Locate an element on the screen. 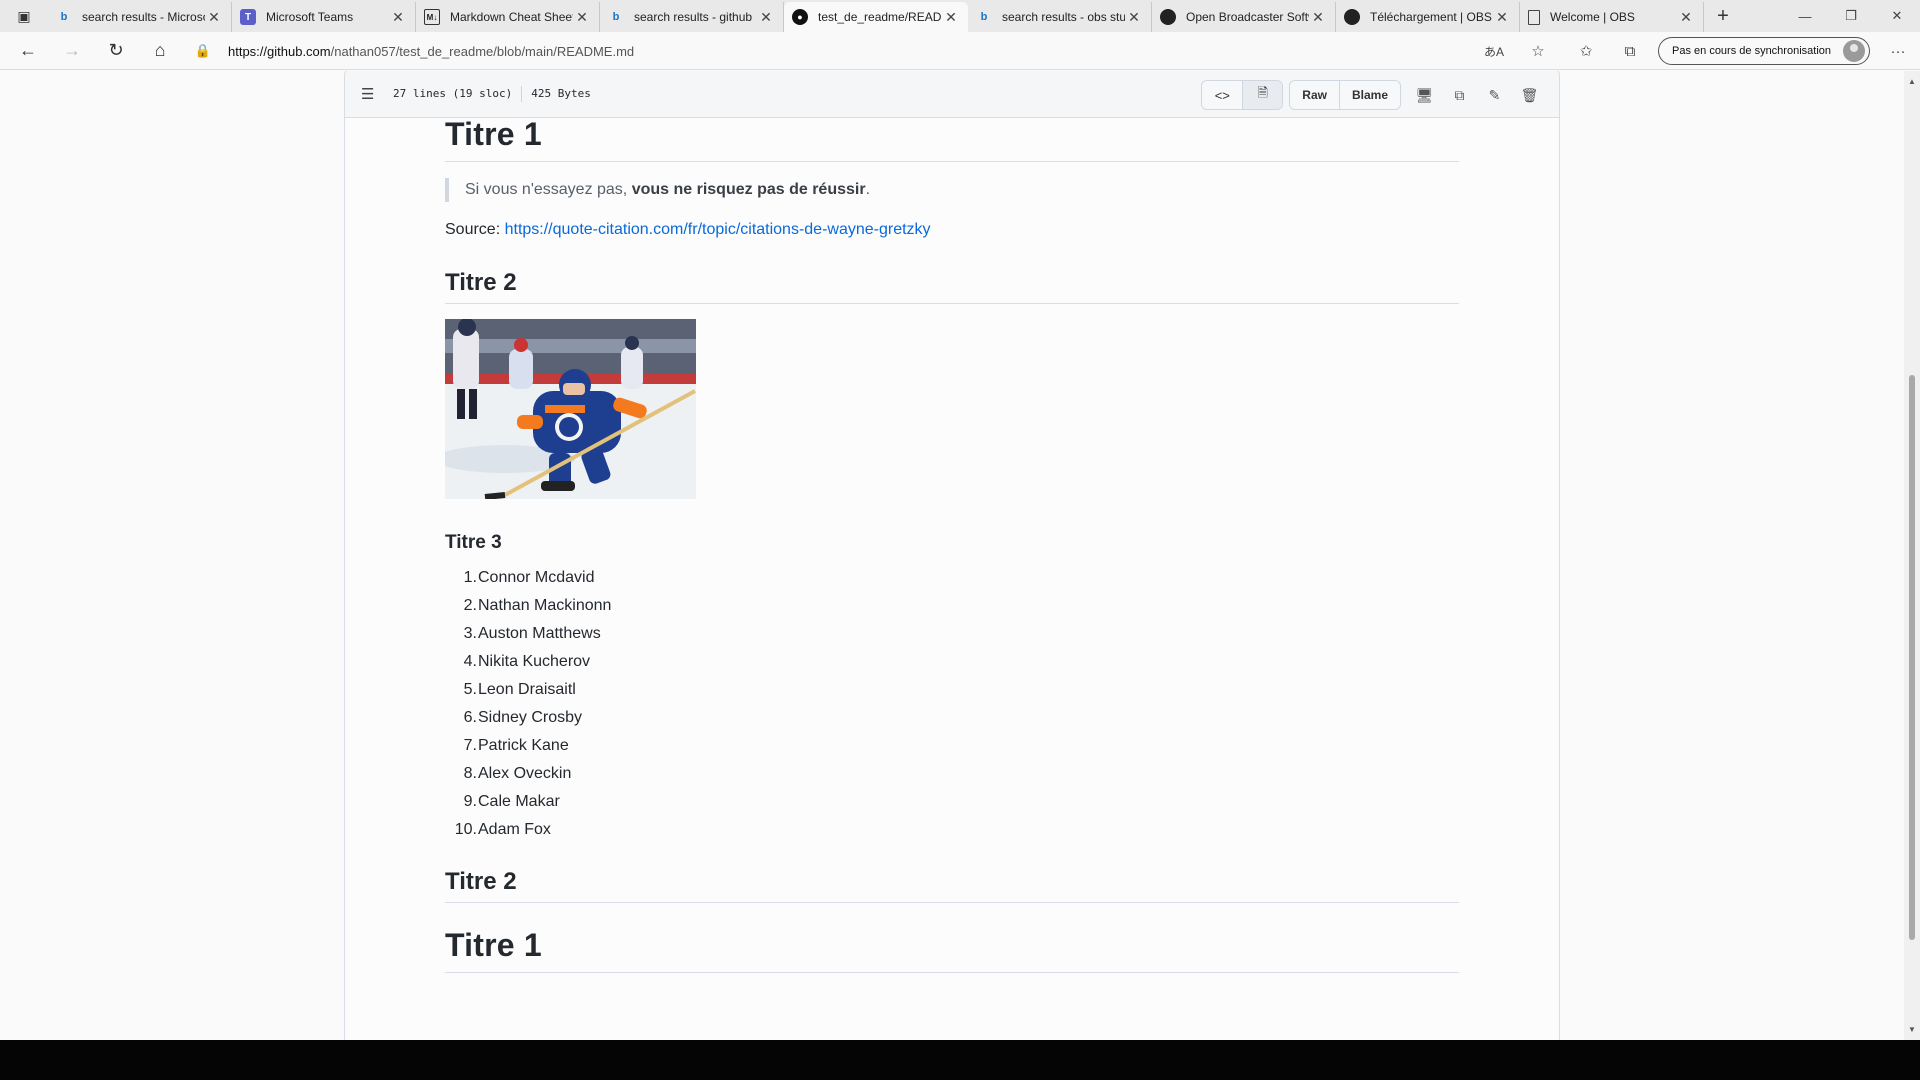 The height and width of the screenshot is (1080, 1920). list-text: Sidney Crosby is located at coordinates (530, 717).